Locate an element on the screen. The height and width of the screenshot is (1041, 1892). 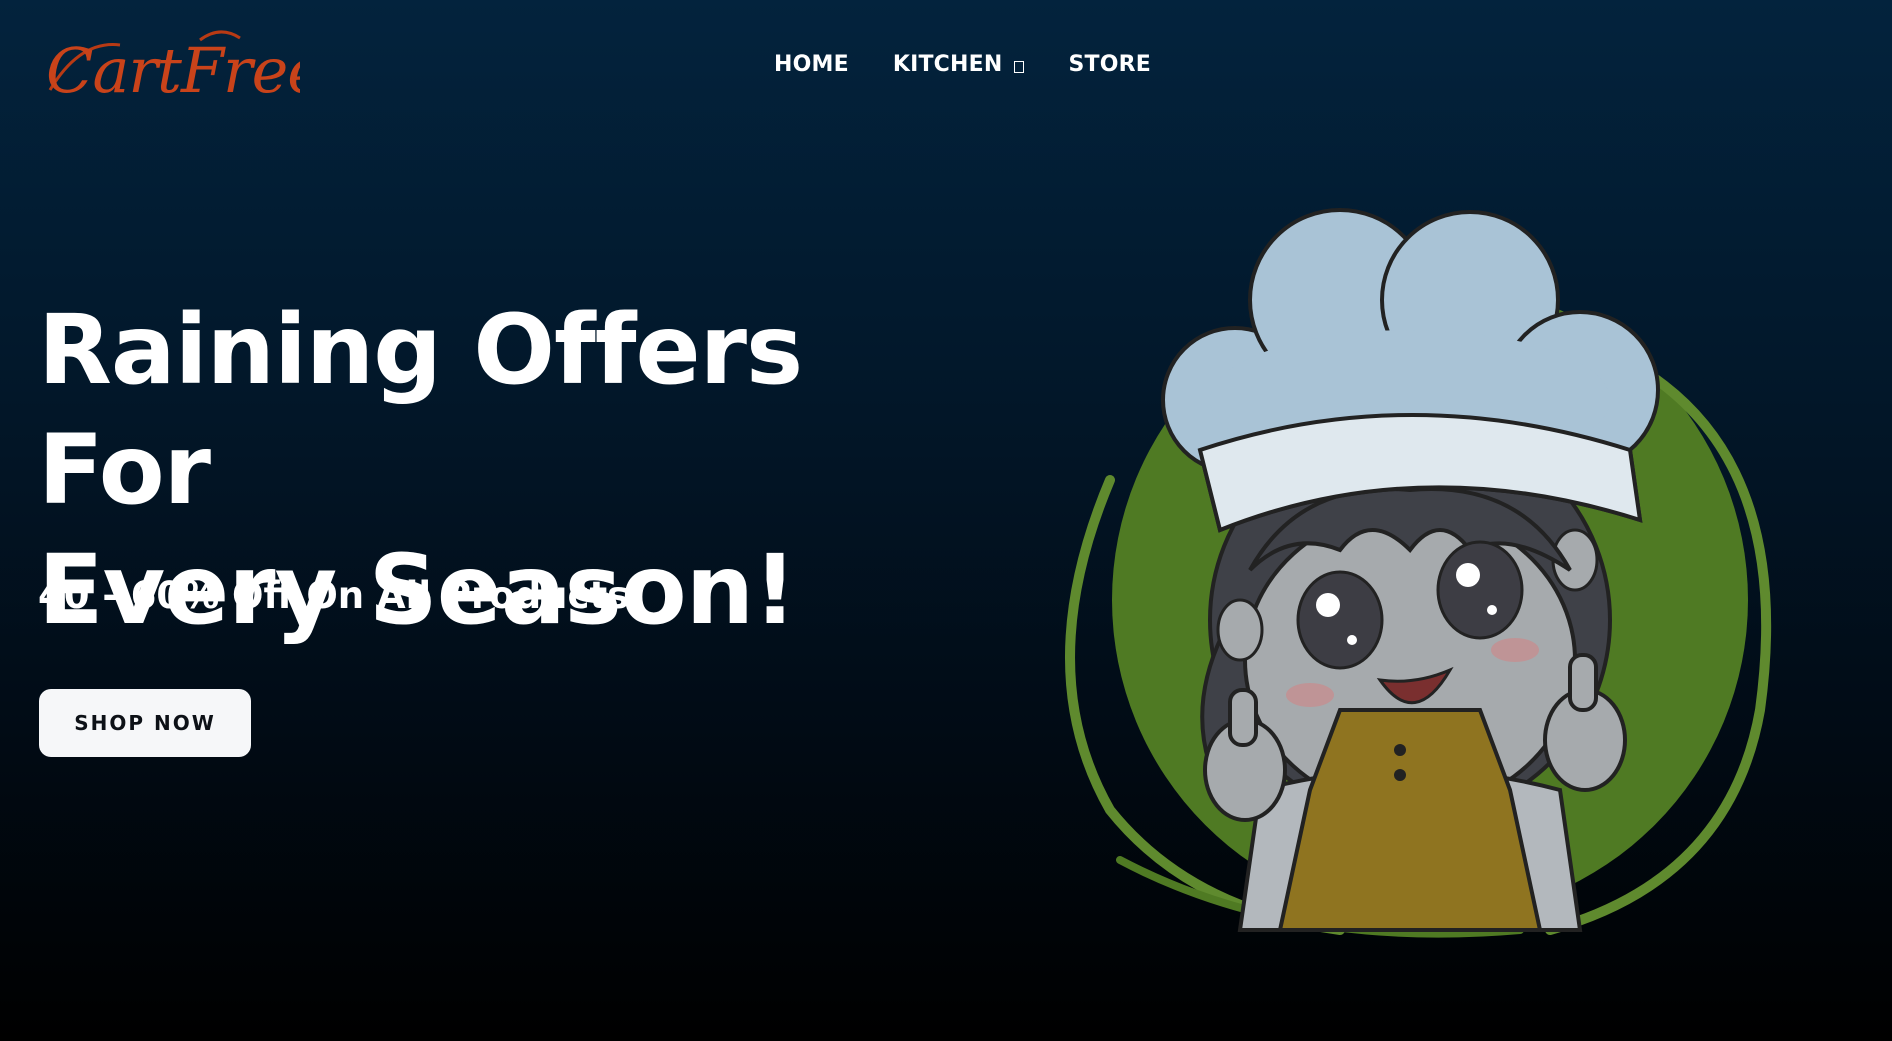
logo-icon: CartFree is located at coordinates (185, 68).